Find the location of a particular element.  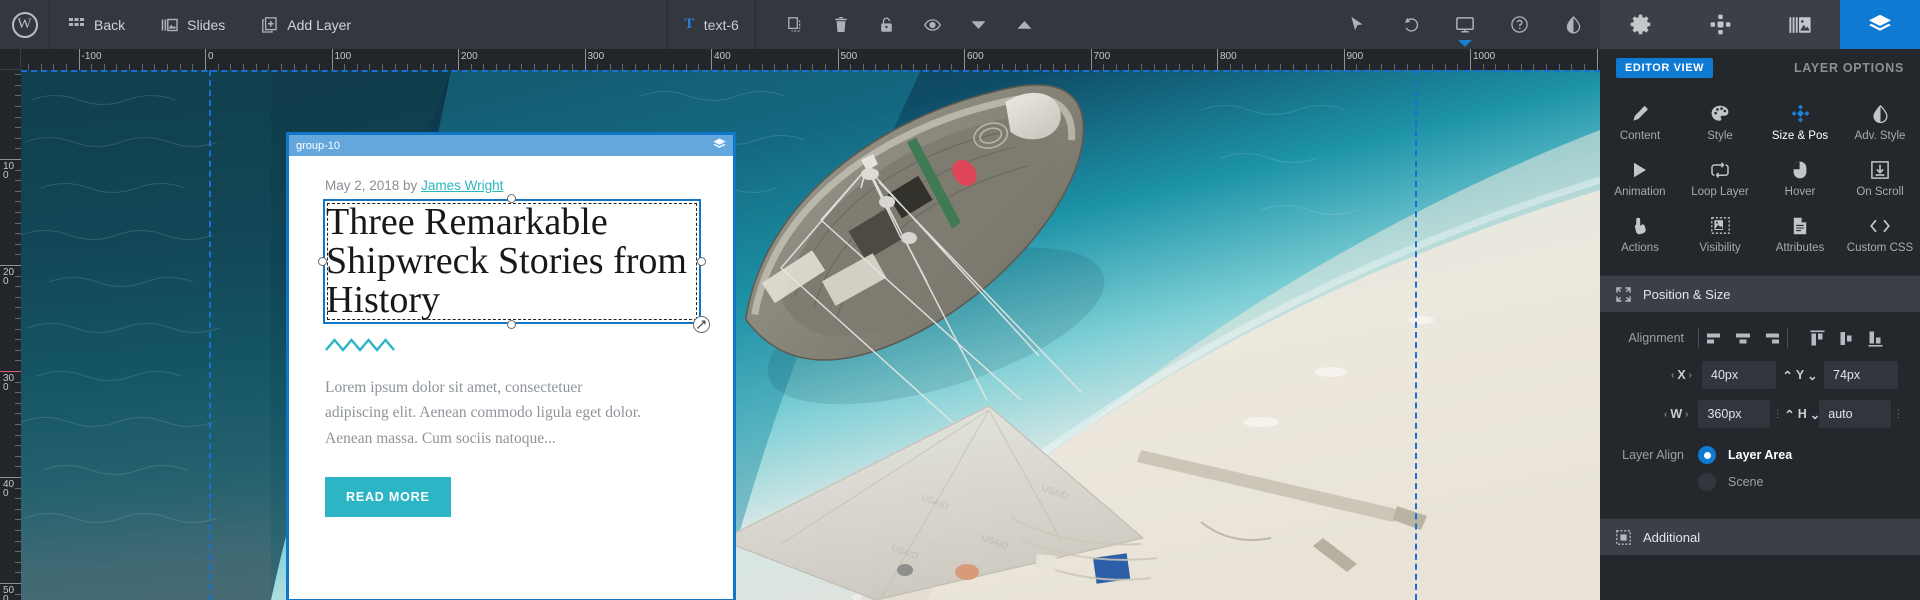

stepper-arrows-icon-h: ⌃ is located at coordinates (1789, 414).